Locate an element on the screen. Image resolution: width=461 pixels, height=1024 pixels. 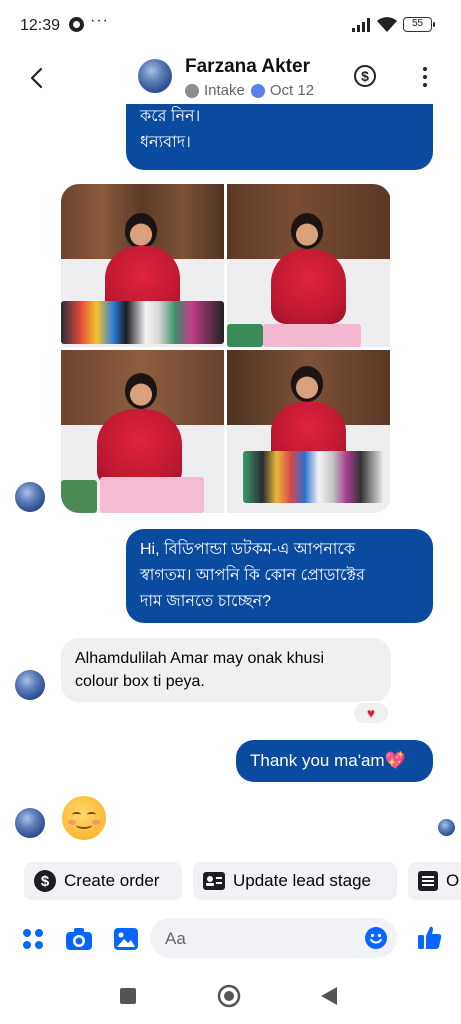
smiling-emoji-icon: ☺ is located at coordinates (84, 818).